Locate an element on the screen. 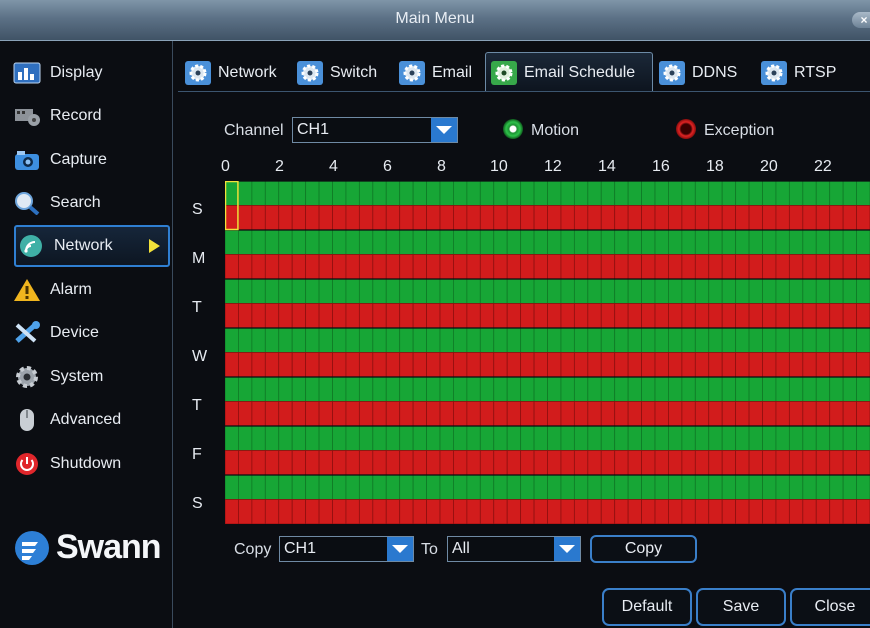 This screenshot has height=628, width=870. tab-network: Network is located at coordinates (230, 73).